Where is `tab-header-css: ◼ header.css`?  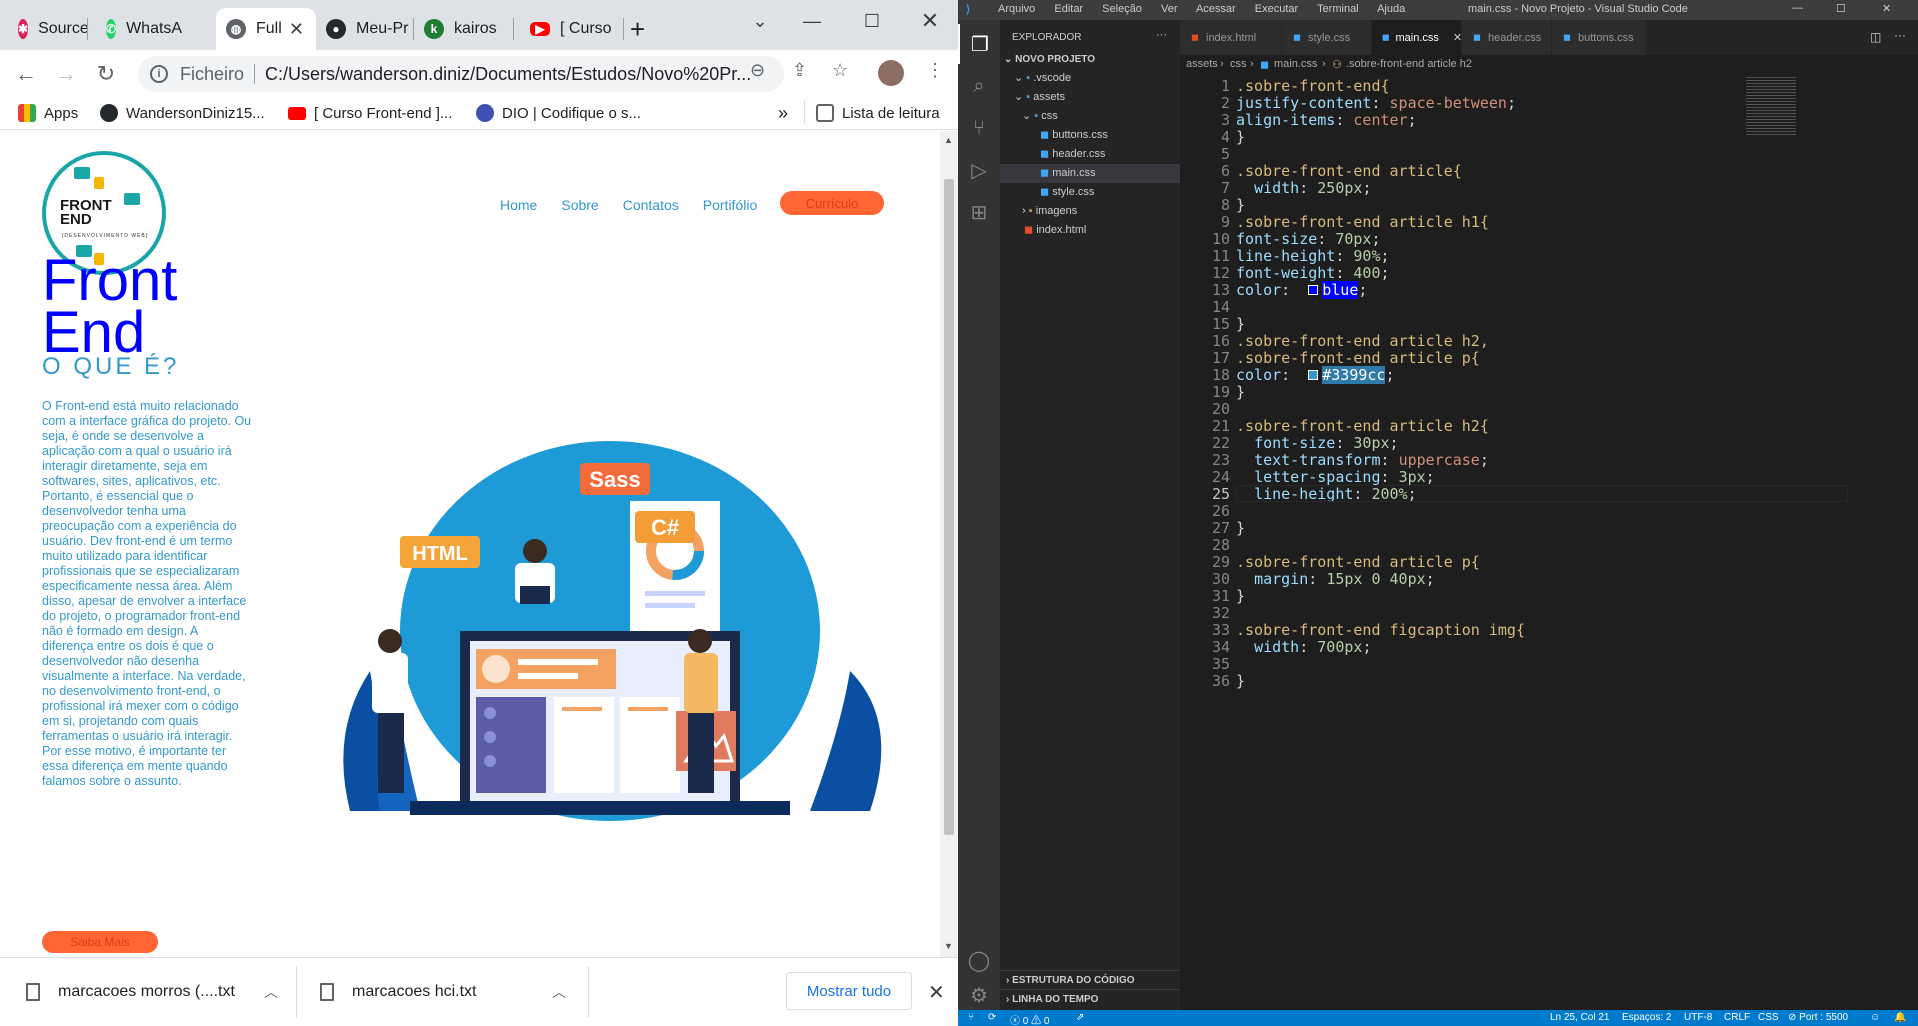
tab-header-css: ◼ header.css is located at coordinates (1507, 37).